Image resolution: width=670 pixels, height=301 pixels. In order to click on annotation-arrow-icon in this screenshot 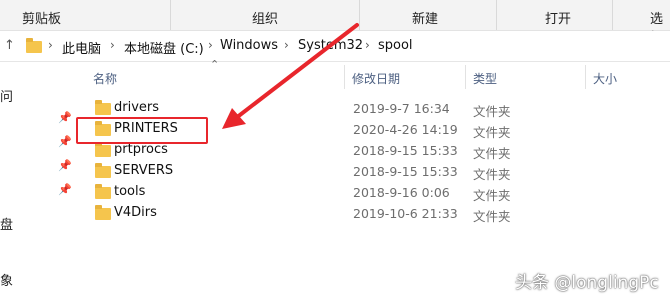, I will do `click(290, 76)`.